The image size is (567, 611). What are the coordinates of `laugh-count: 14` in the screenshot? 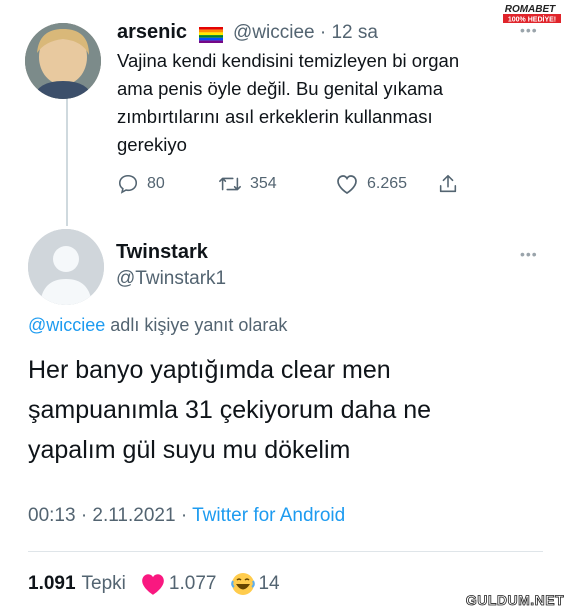 It's located at (269, 583).